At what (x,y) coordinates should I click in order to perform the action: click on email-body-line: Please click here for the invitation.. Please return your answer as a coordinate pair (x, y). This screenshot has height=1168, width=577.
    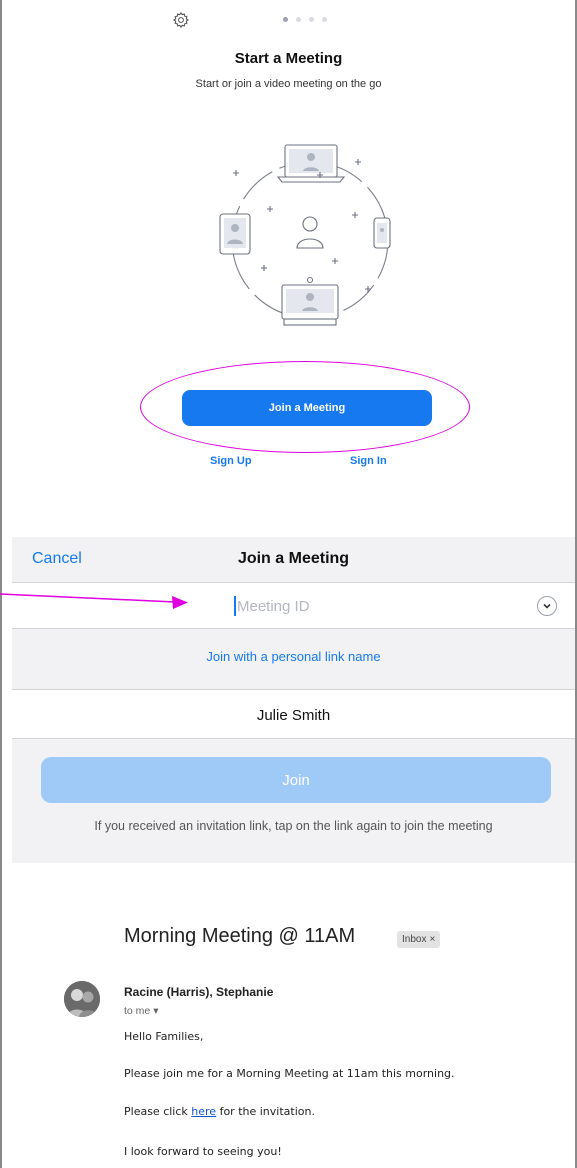
    Looking at the image, I should click on (219, 1111).